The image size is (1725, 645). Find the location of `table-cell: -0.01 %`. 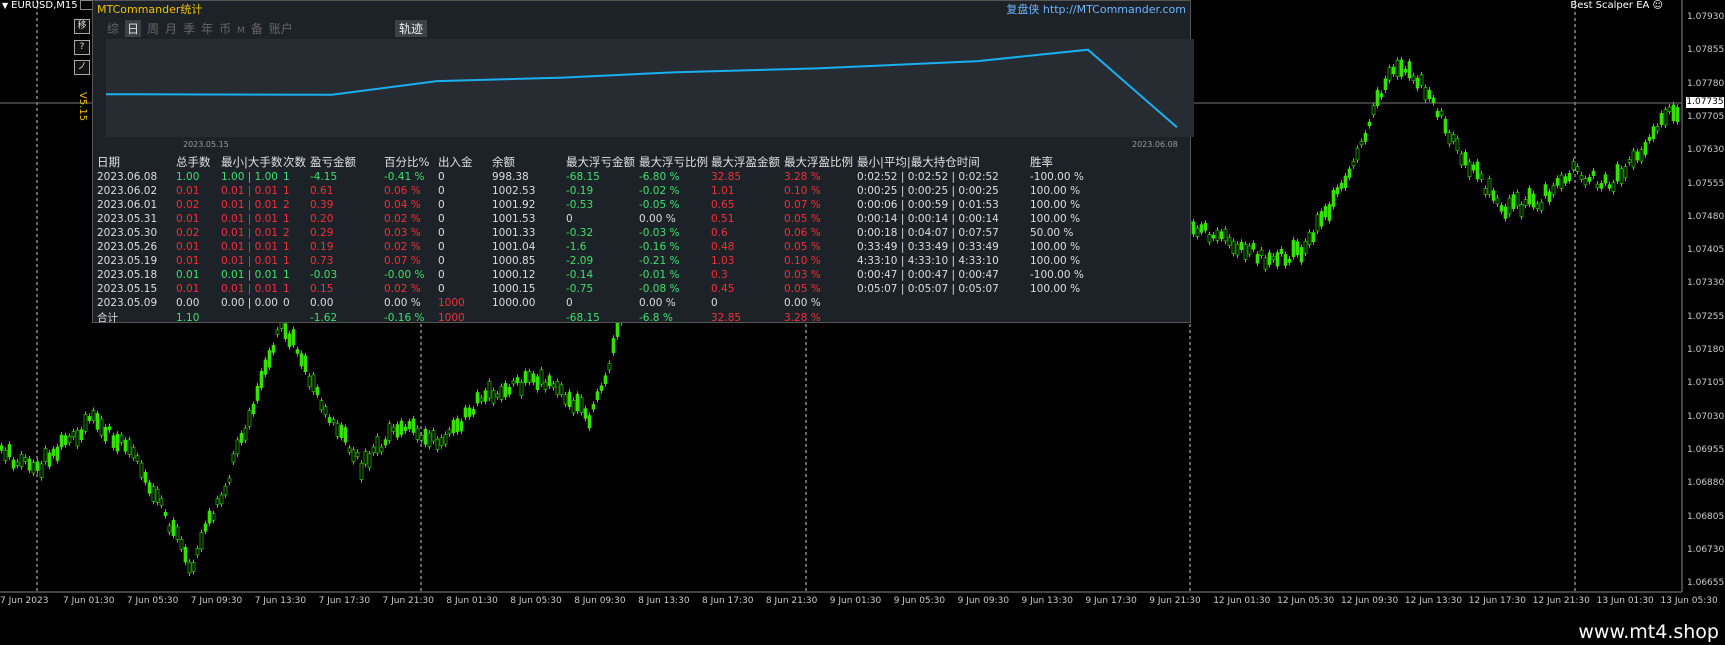

table-cell: -0.01 % is located at coordinates (659, 275).